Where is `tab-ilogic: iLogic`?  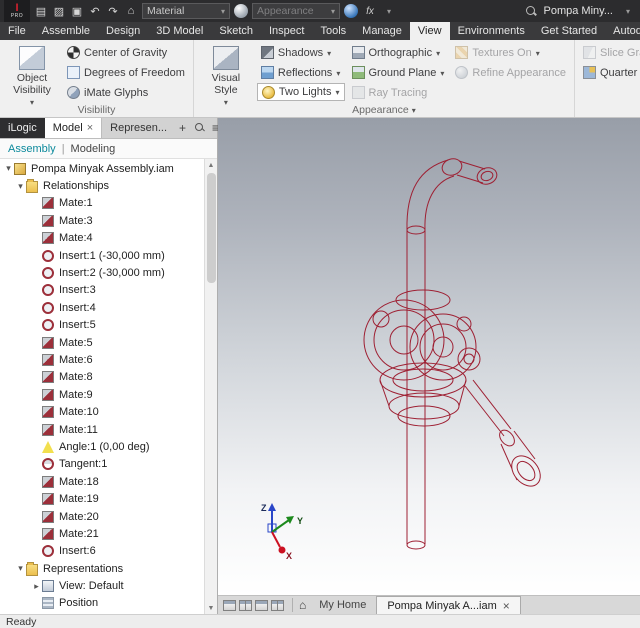
tab-ilogic: iLogic is located at coordinates (22, 128).